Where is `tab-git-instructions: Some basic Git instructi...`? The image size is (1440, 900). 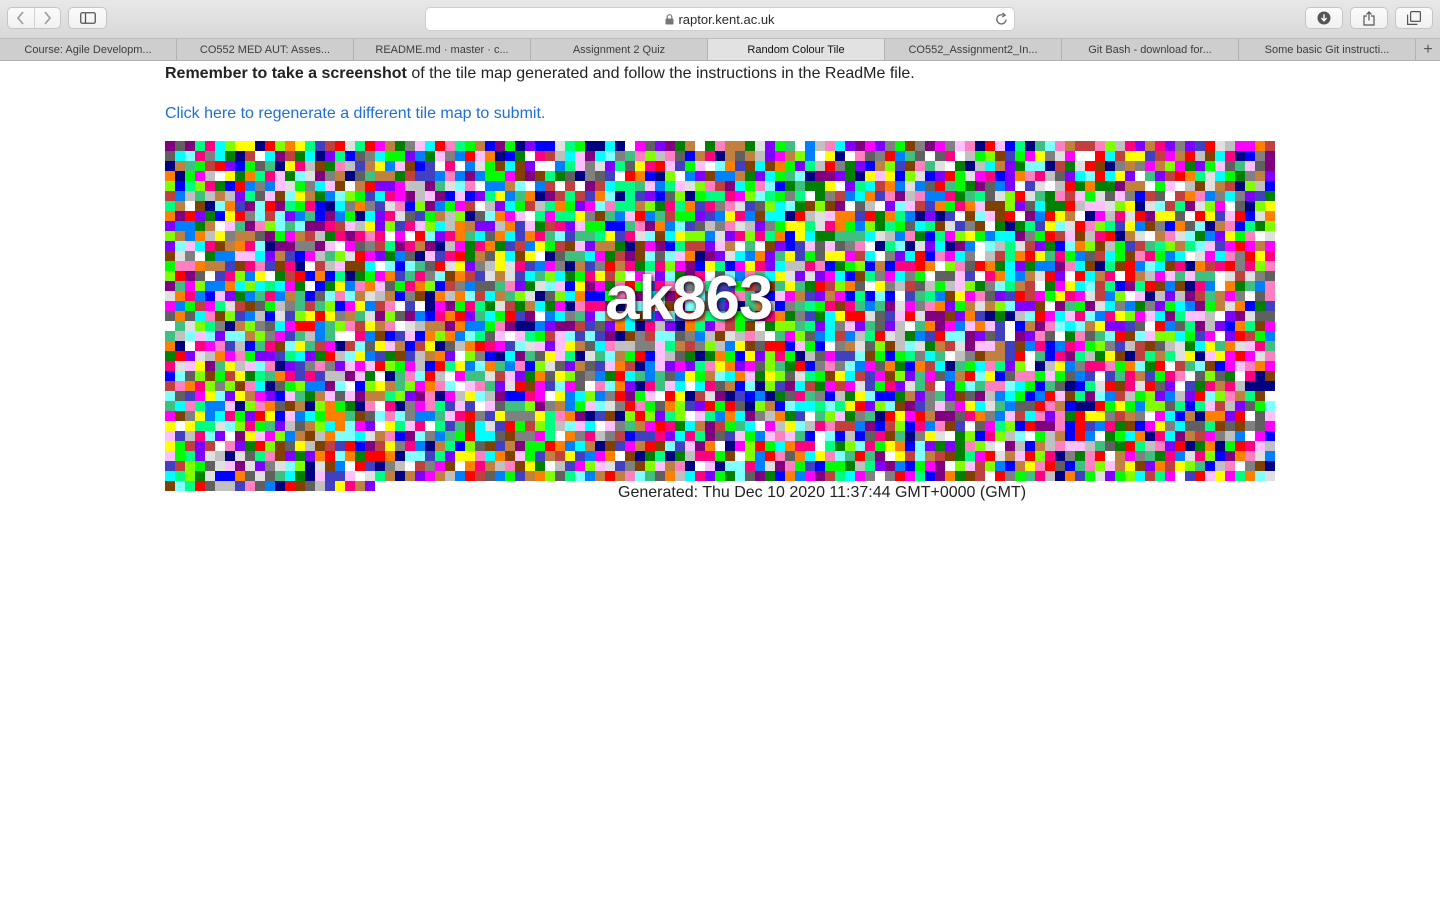 tab-git-instructions: Some basic Git instructi... is located at coordinates (1327, 49).